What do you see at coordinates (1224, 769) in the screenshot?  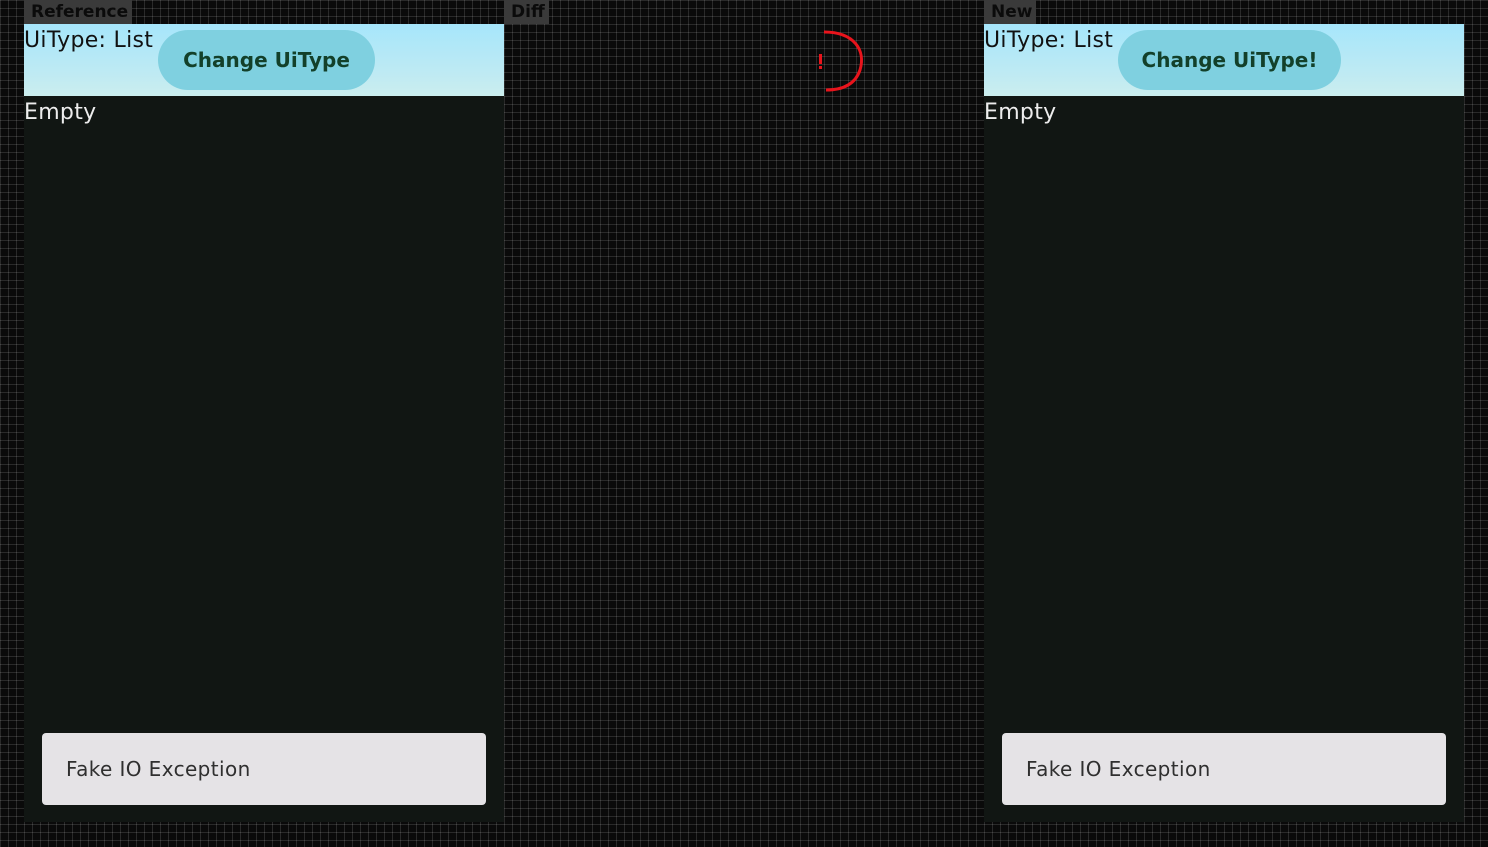 I see `new-snackbar: Fake IO Exception` at bounding box center [1224, 769].